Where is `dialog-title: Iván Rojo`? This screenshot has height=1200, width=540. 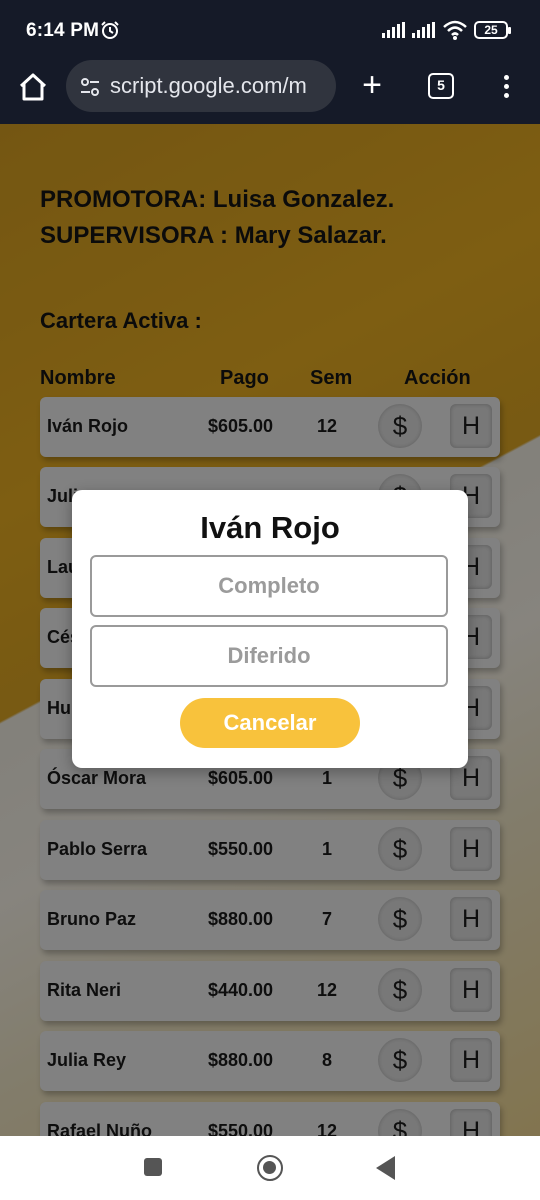 dialog-title: Iván Rojo is located at coordinates (270, 527).